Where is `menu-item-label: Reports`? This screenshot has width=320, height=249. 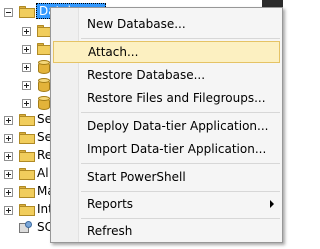
menu-item-label: Reports is located at coordinates (110, 204).